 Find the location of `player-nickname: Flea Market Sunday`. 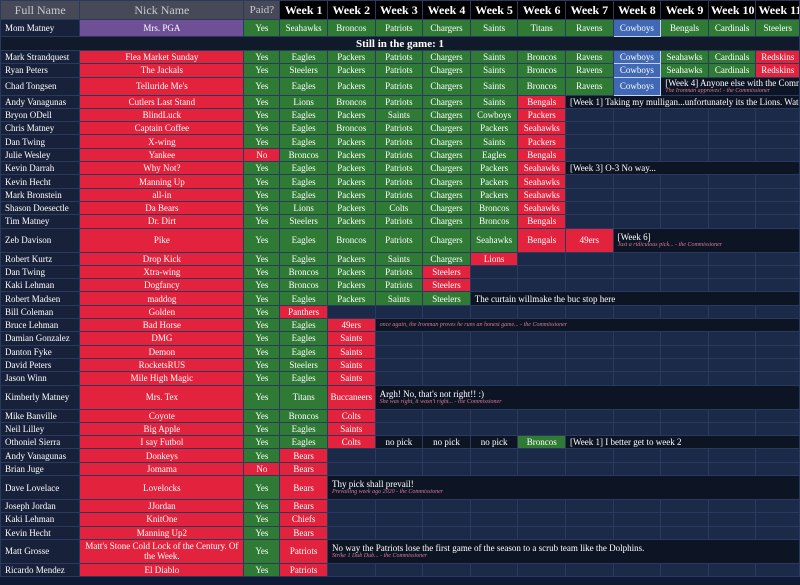

player-nickname: Flea Market Sunday is located at coordinates (162, 57).